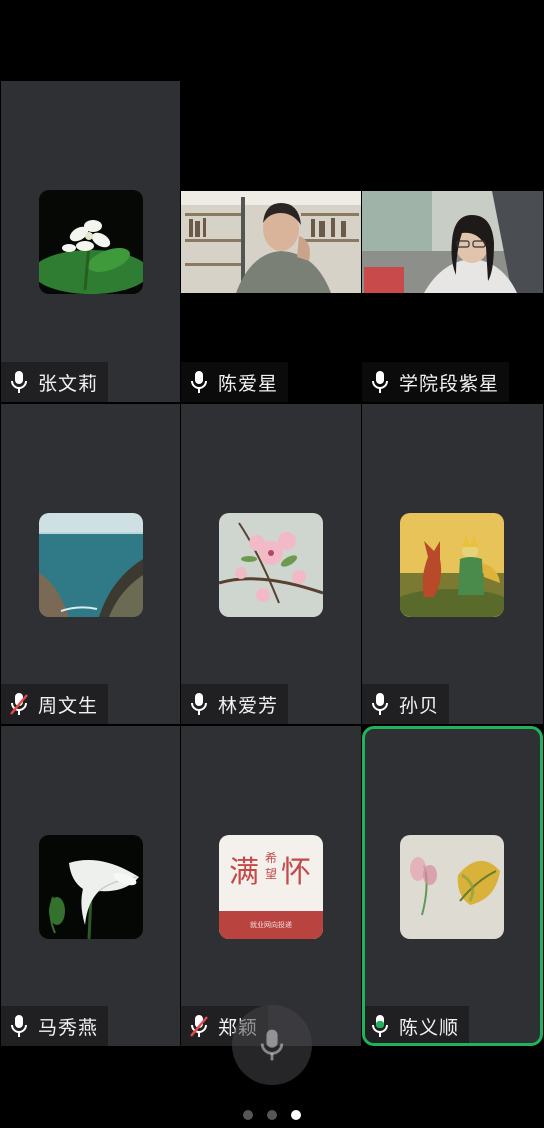 This screenshot has width=544, height=1128. I want to click on participant-name-bar: 陈义顺, so click(417, 1024).